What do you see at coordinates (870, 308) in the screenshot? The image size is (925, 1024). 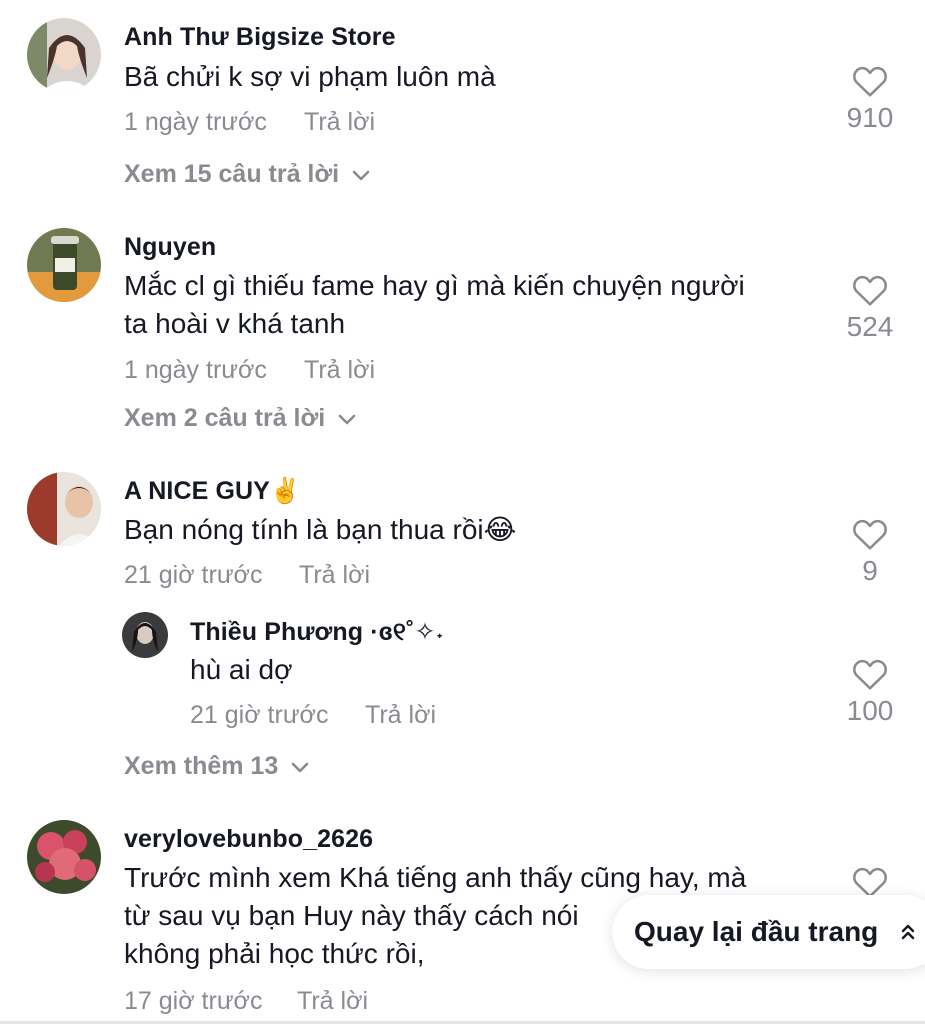 I see `like-button: 524` at bounding box center [870, 308].